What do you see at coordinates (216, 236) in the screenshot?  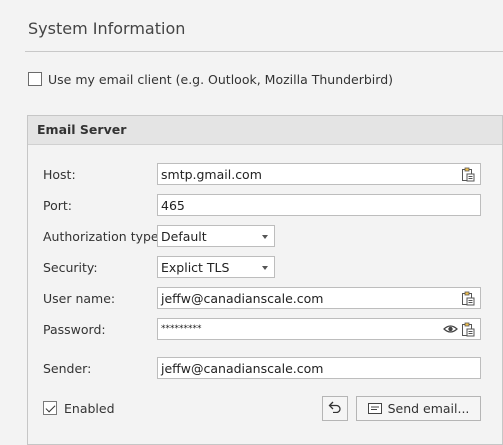 I see `auth-type-dropdown: Default` at bounding box center [216, 236].